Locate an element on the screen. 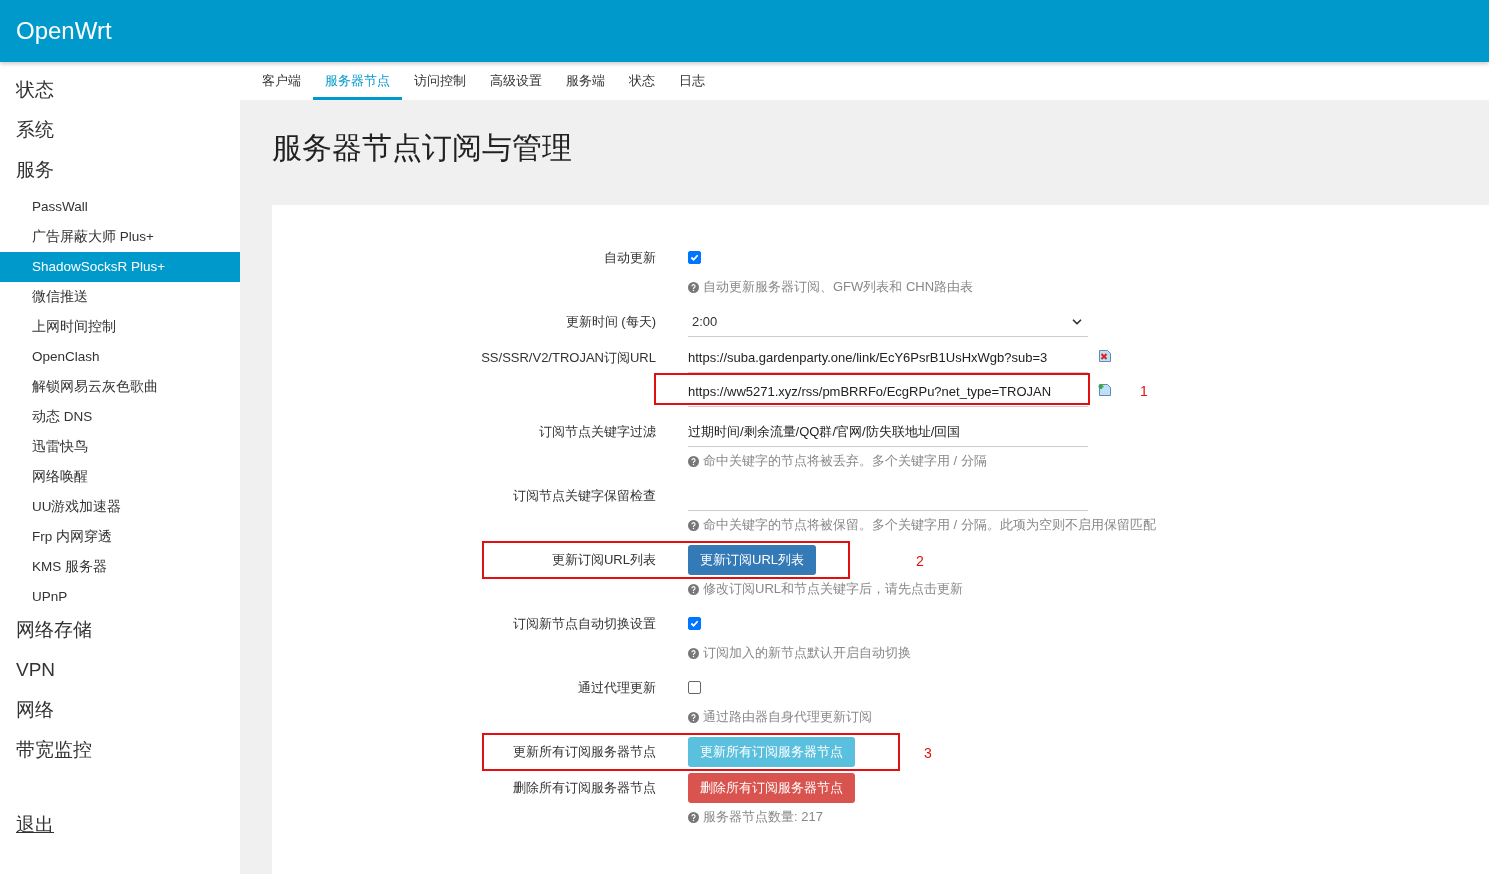 The image size is (1489, 874). submenu-item: 动态 DNS is located at coordinates (120, 417).